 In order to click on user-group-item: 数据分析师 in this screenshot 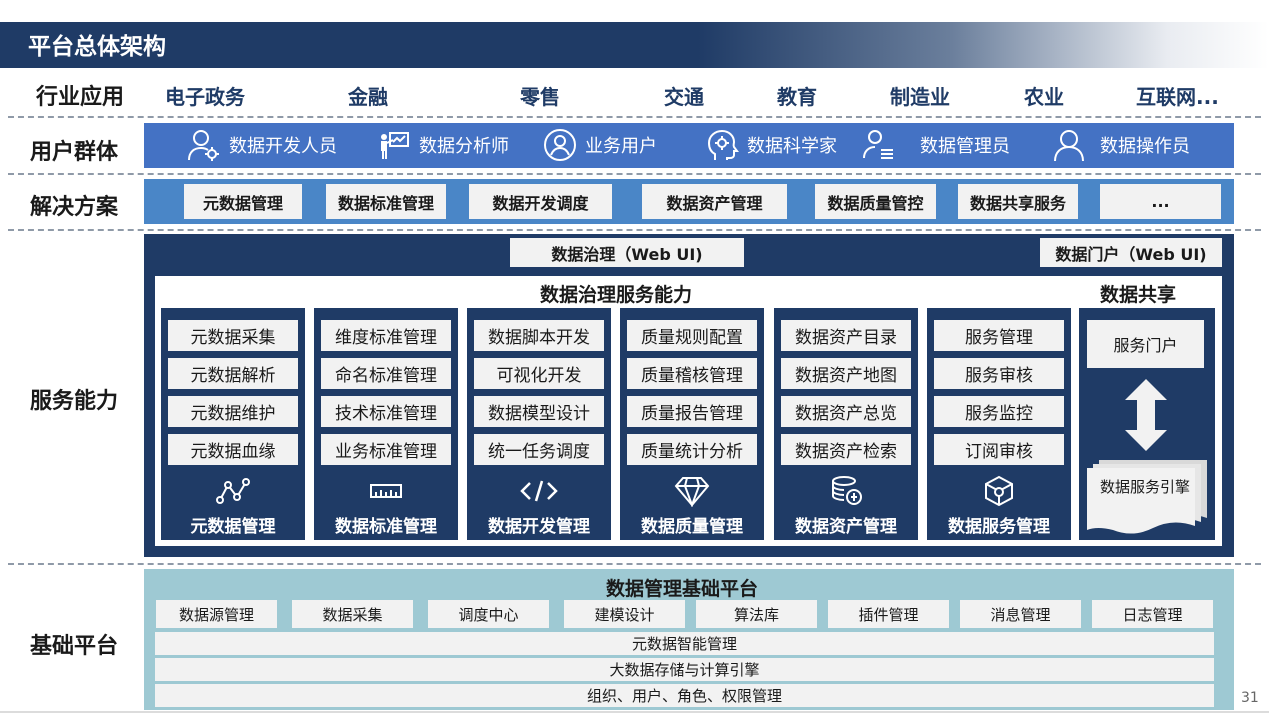, I will do `click(443, 145)`.